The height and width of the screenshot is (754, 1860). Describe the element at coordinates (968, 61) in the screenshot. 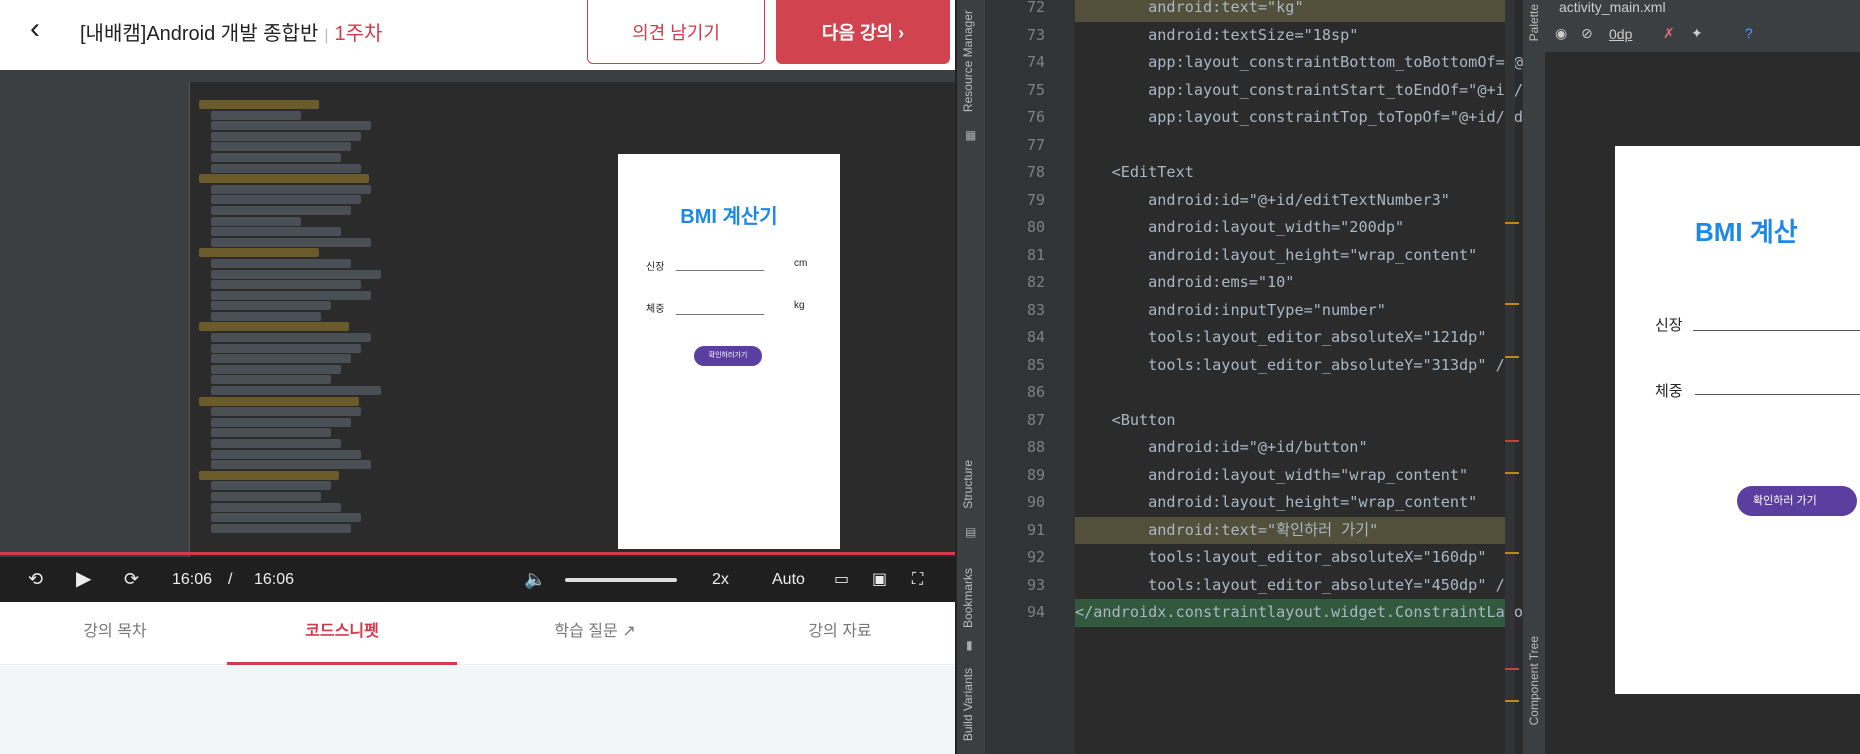

I see `rail-resource-manager: Resource Manager` at that location.